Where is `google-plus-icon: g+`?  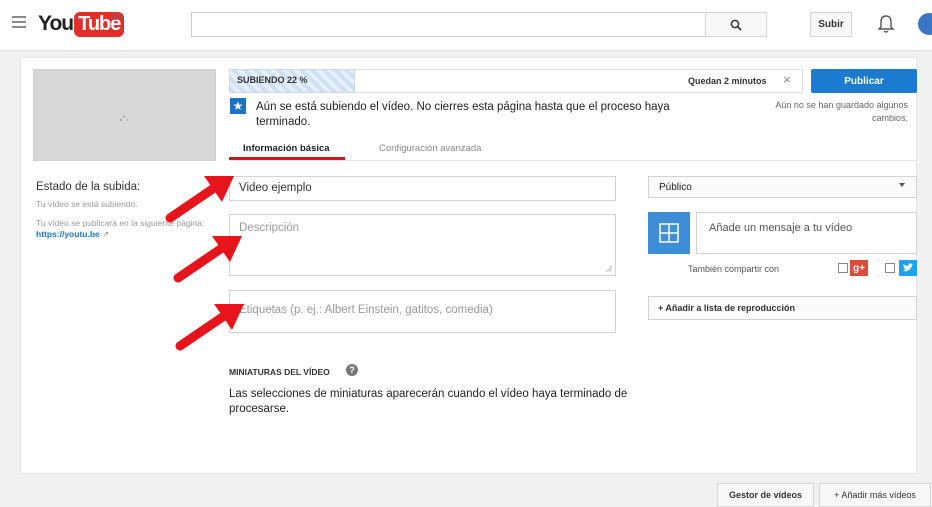 google-plus-icon: g+ is located at coordinates (859, 268).